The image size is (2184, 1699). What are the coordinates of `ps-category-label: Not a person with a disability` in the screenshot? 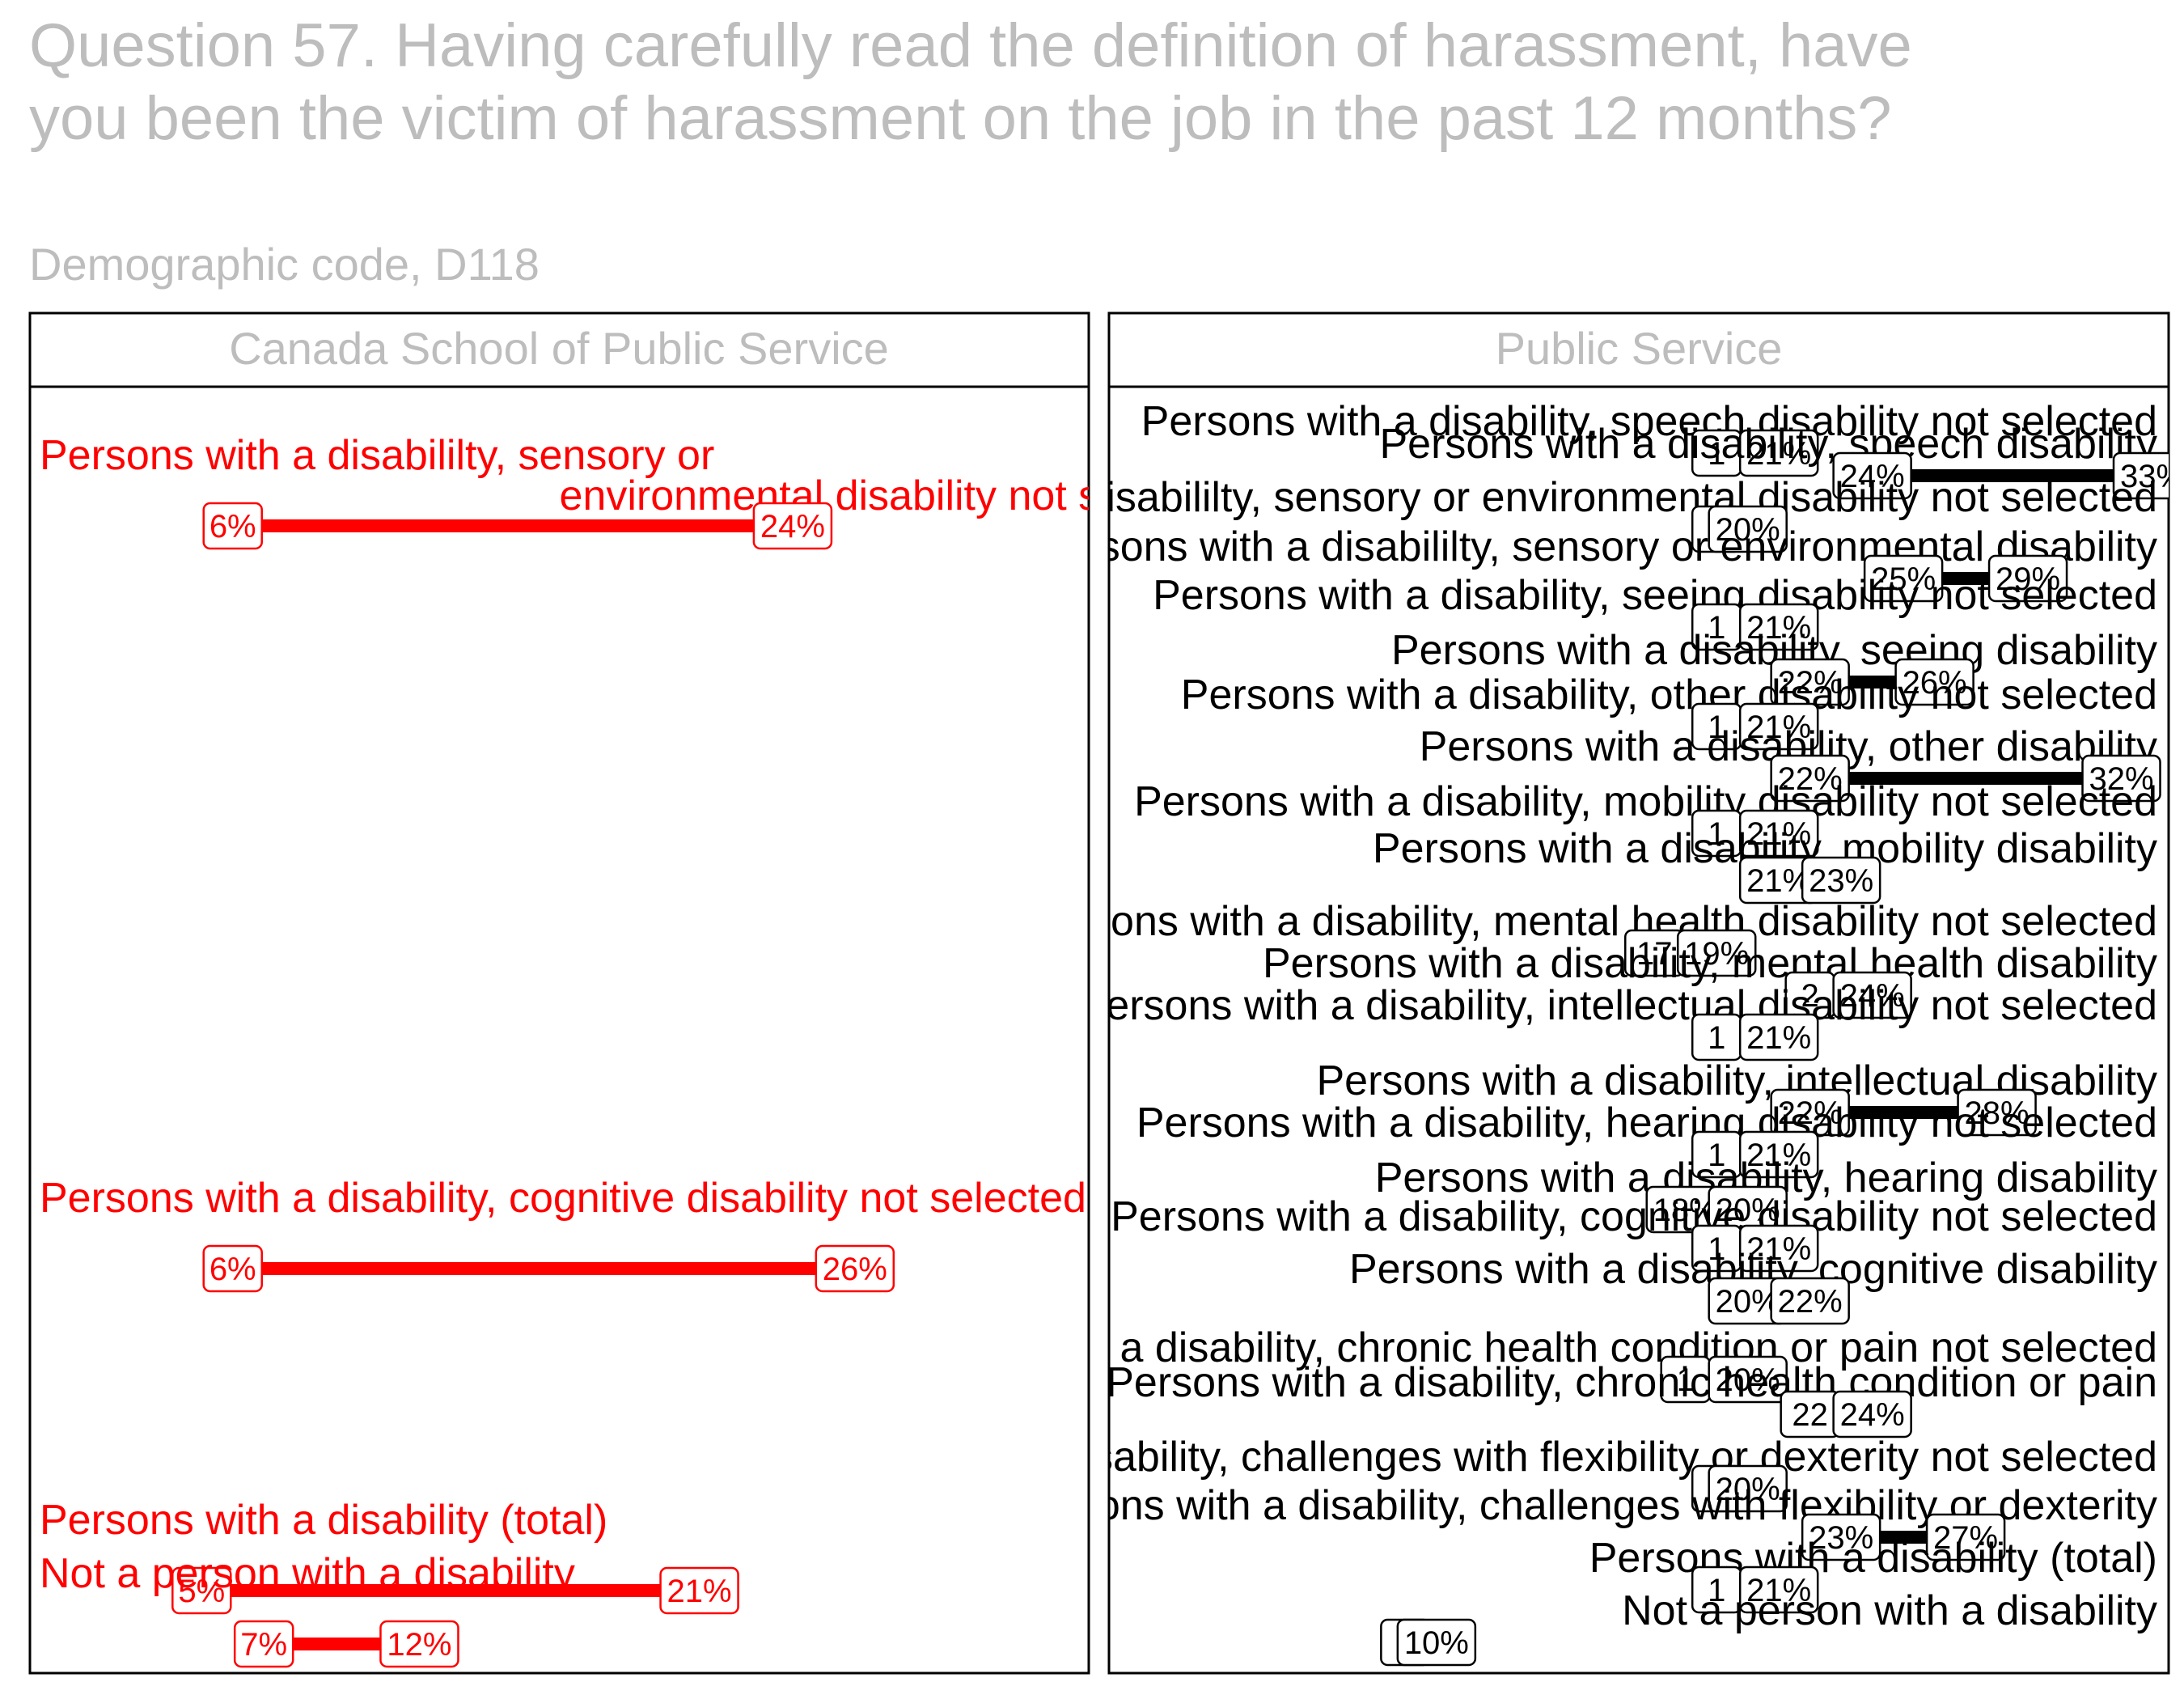 It's located at (1890, 1610).